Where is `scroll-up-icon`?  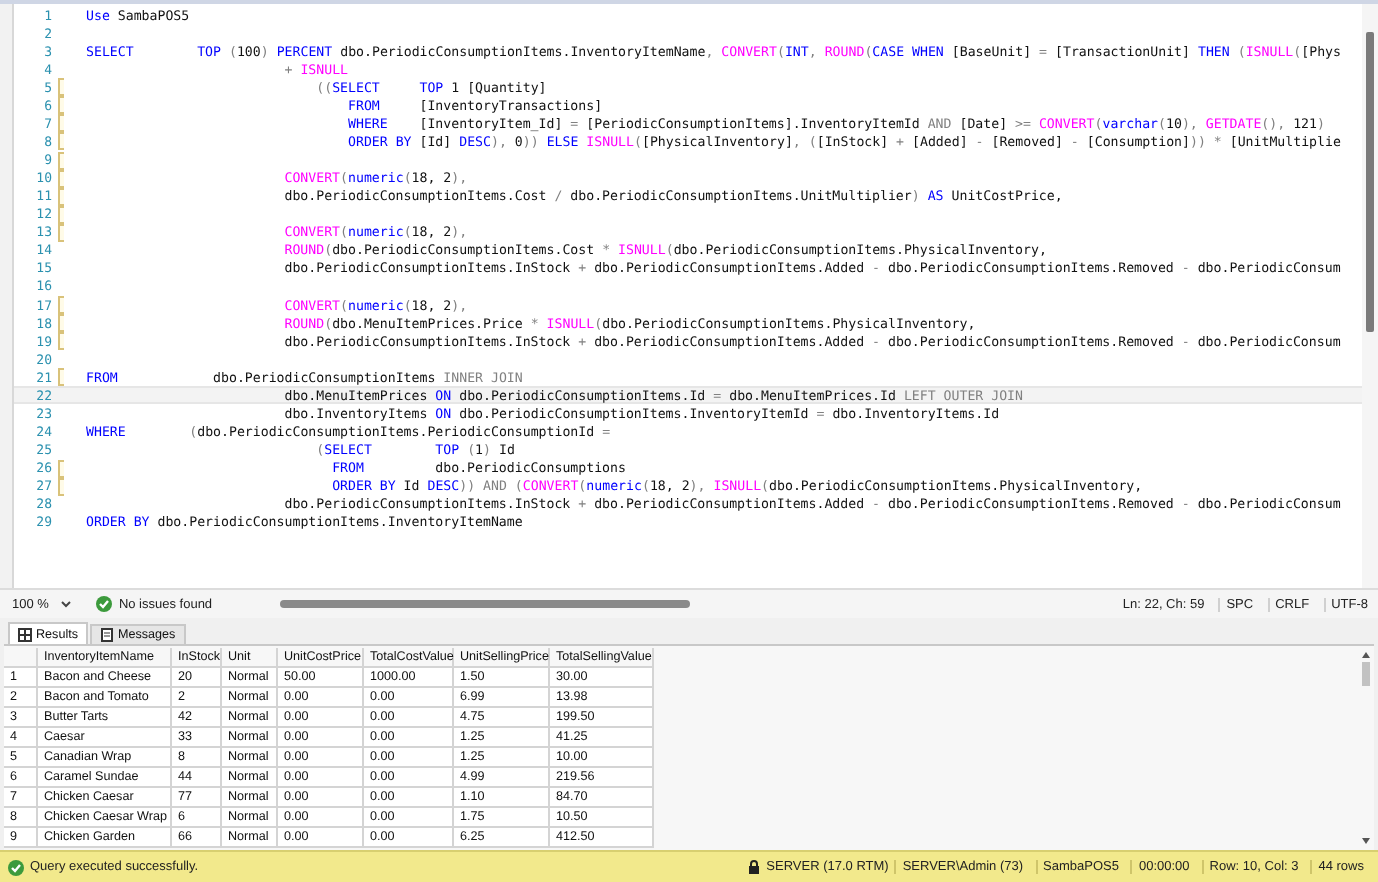 scroll-up-icon is located at coordinates (1366, 655).